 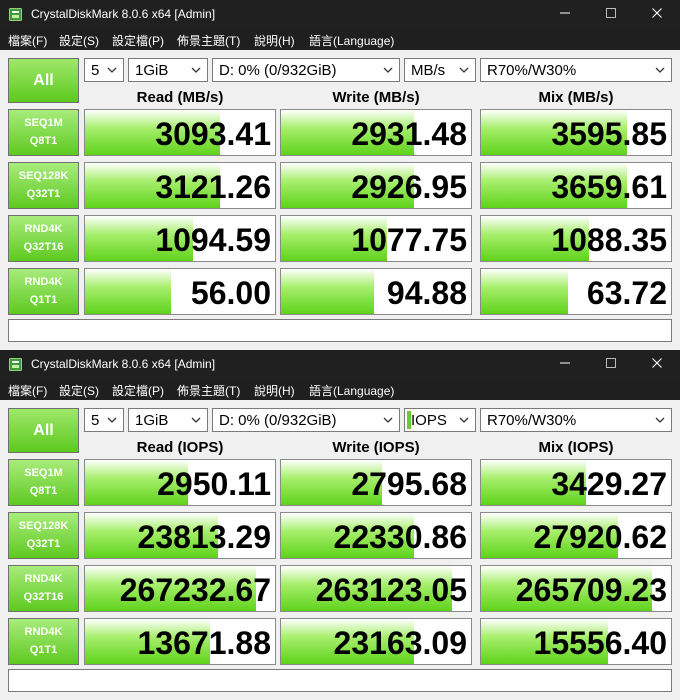 I want to click on write-result: 2926.95, so click(x=376, y=185).